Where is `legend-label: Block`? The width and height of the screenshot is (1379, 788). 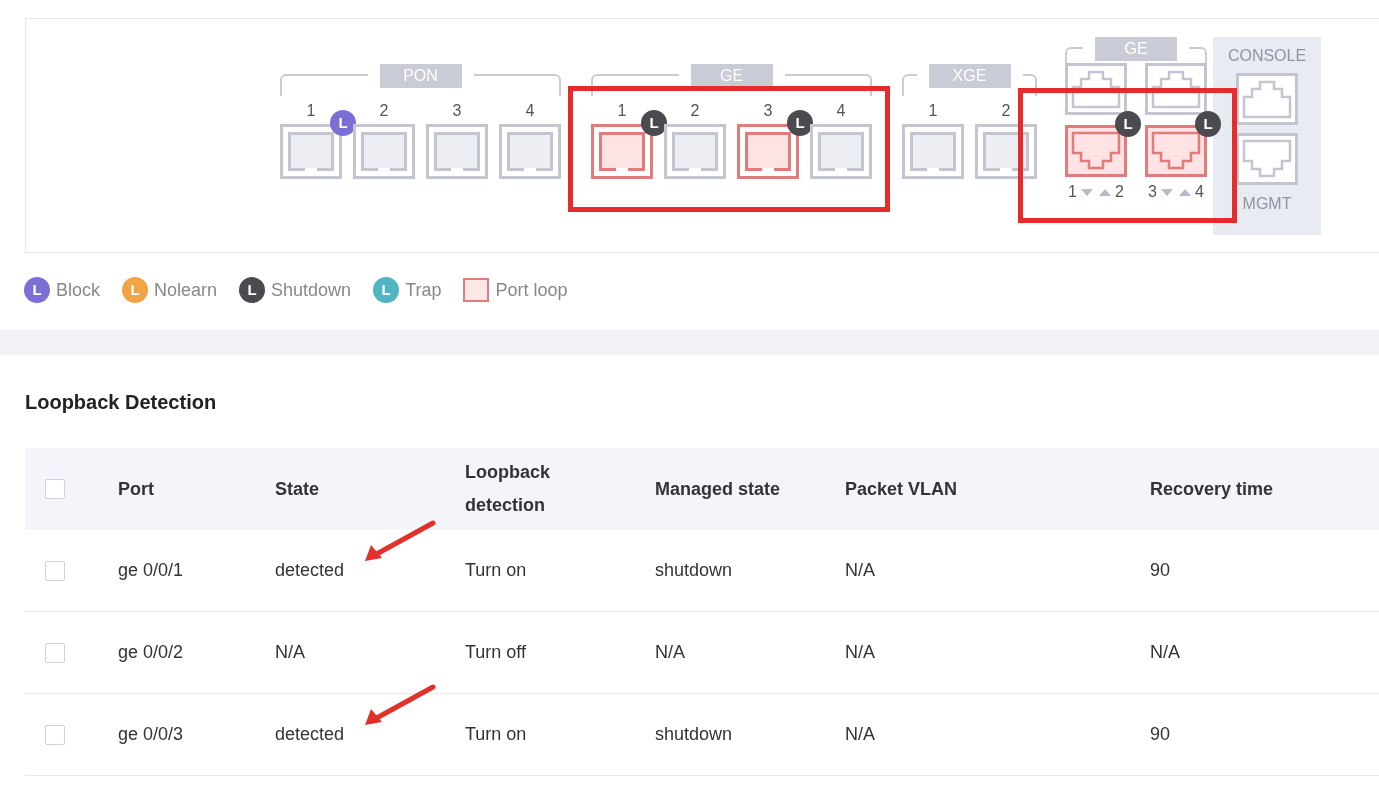 legend-label: Block is located at coordinates (78, 290).